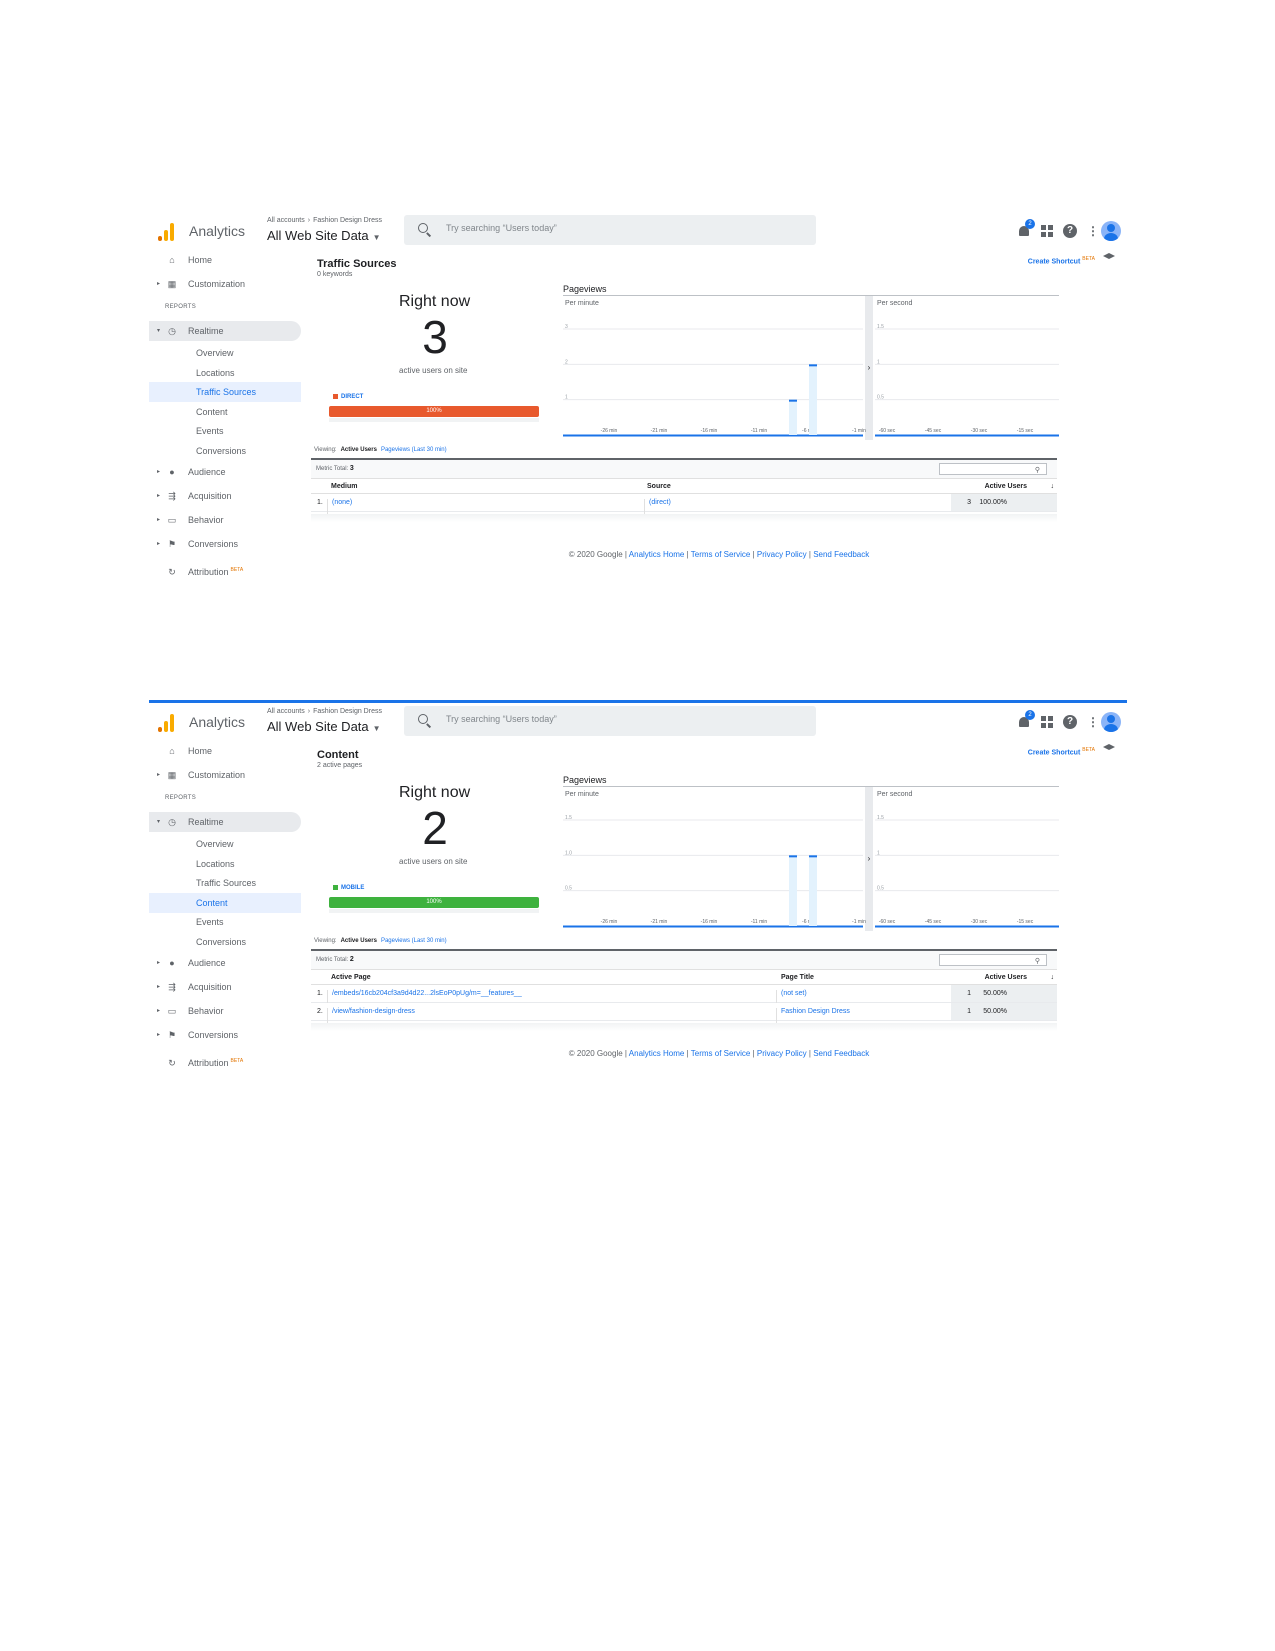  Describe the element at coordinates (659, 486) in the screenshot. I see `column-header-2: Source` at that location.